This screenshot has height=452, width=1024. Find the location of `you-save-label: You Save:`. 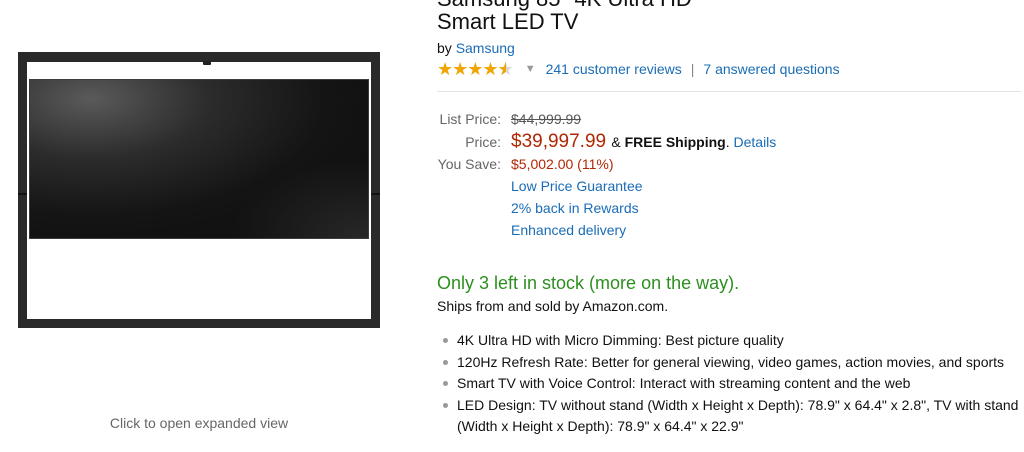

you-save-label: You Save: is located at coordinates (469, 164).